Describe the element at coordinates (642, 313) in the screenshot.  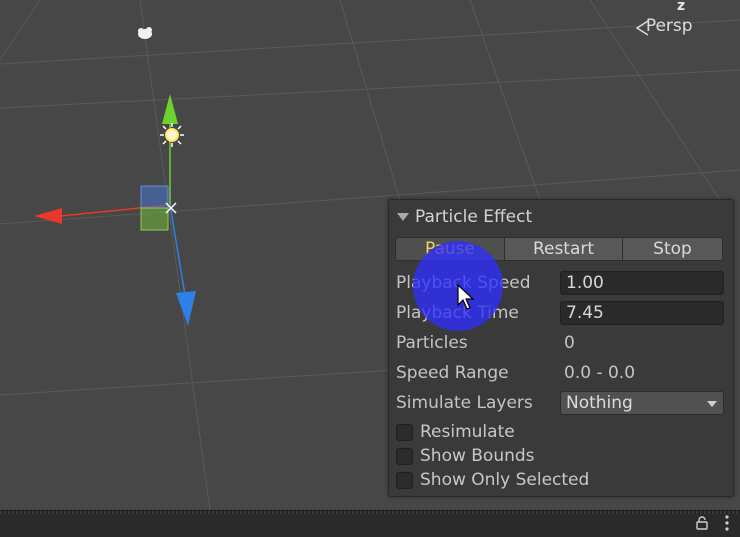
I see `playback-time-field: 7.45` at that location.